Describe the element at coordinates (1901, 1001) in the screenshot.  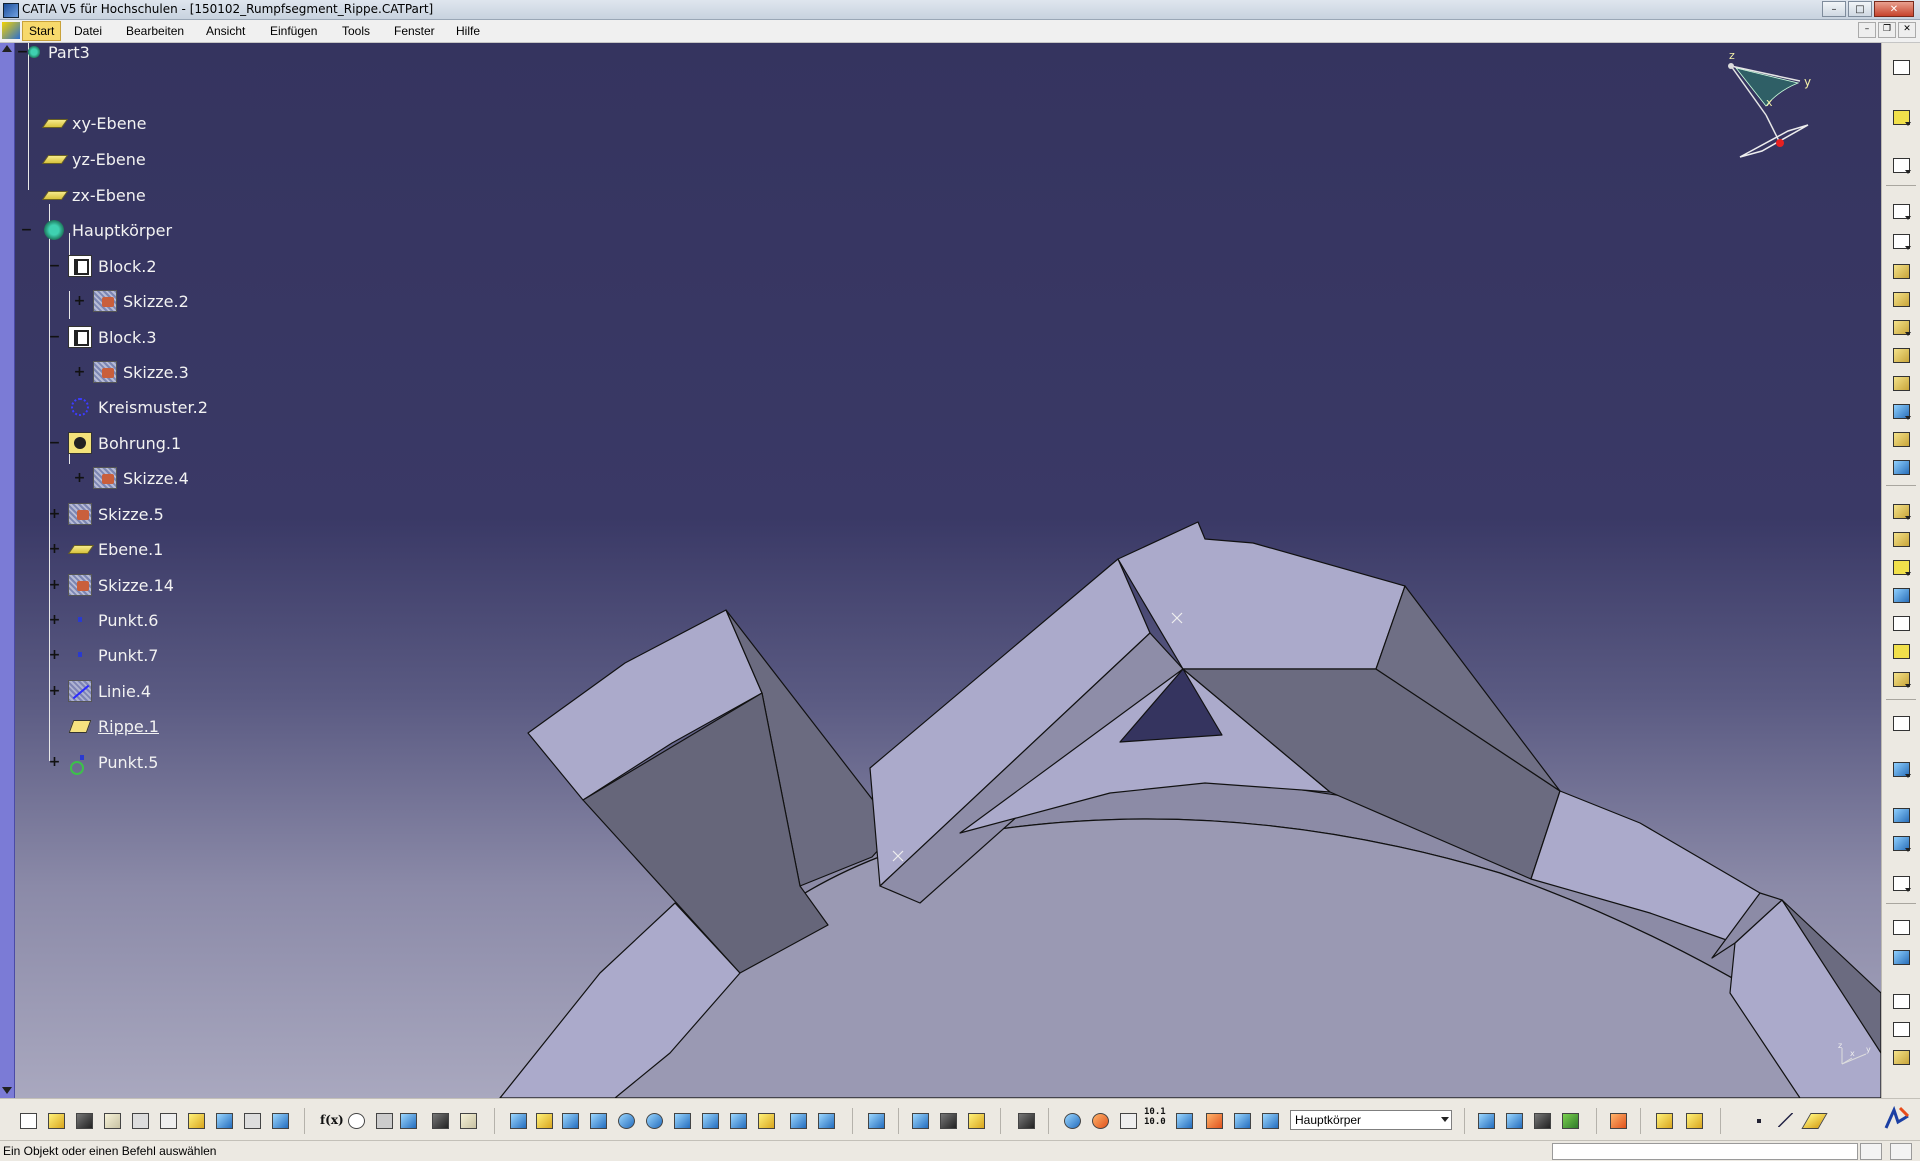
I see `text-annotation-tool-icon` at that location.